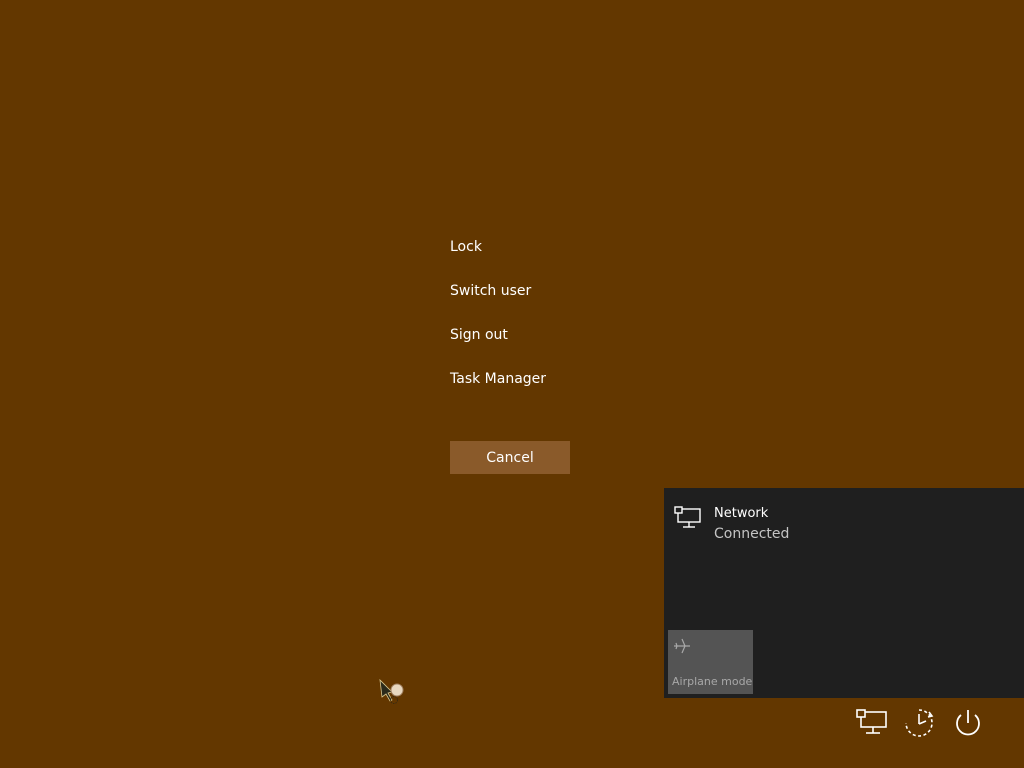 This screenshot has width=1024, height=768. Describe the element at coordinates (741, 513) in the screenshot. I see `network-name: Network` at that location.